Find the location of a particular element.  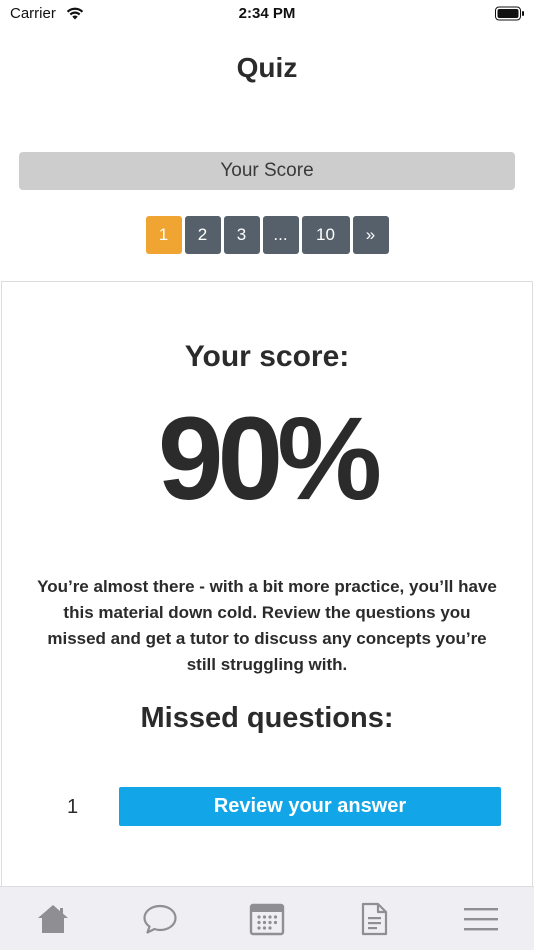

status-bar: Carrier 2:34 PM is located at coordinates (267, 14).